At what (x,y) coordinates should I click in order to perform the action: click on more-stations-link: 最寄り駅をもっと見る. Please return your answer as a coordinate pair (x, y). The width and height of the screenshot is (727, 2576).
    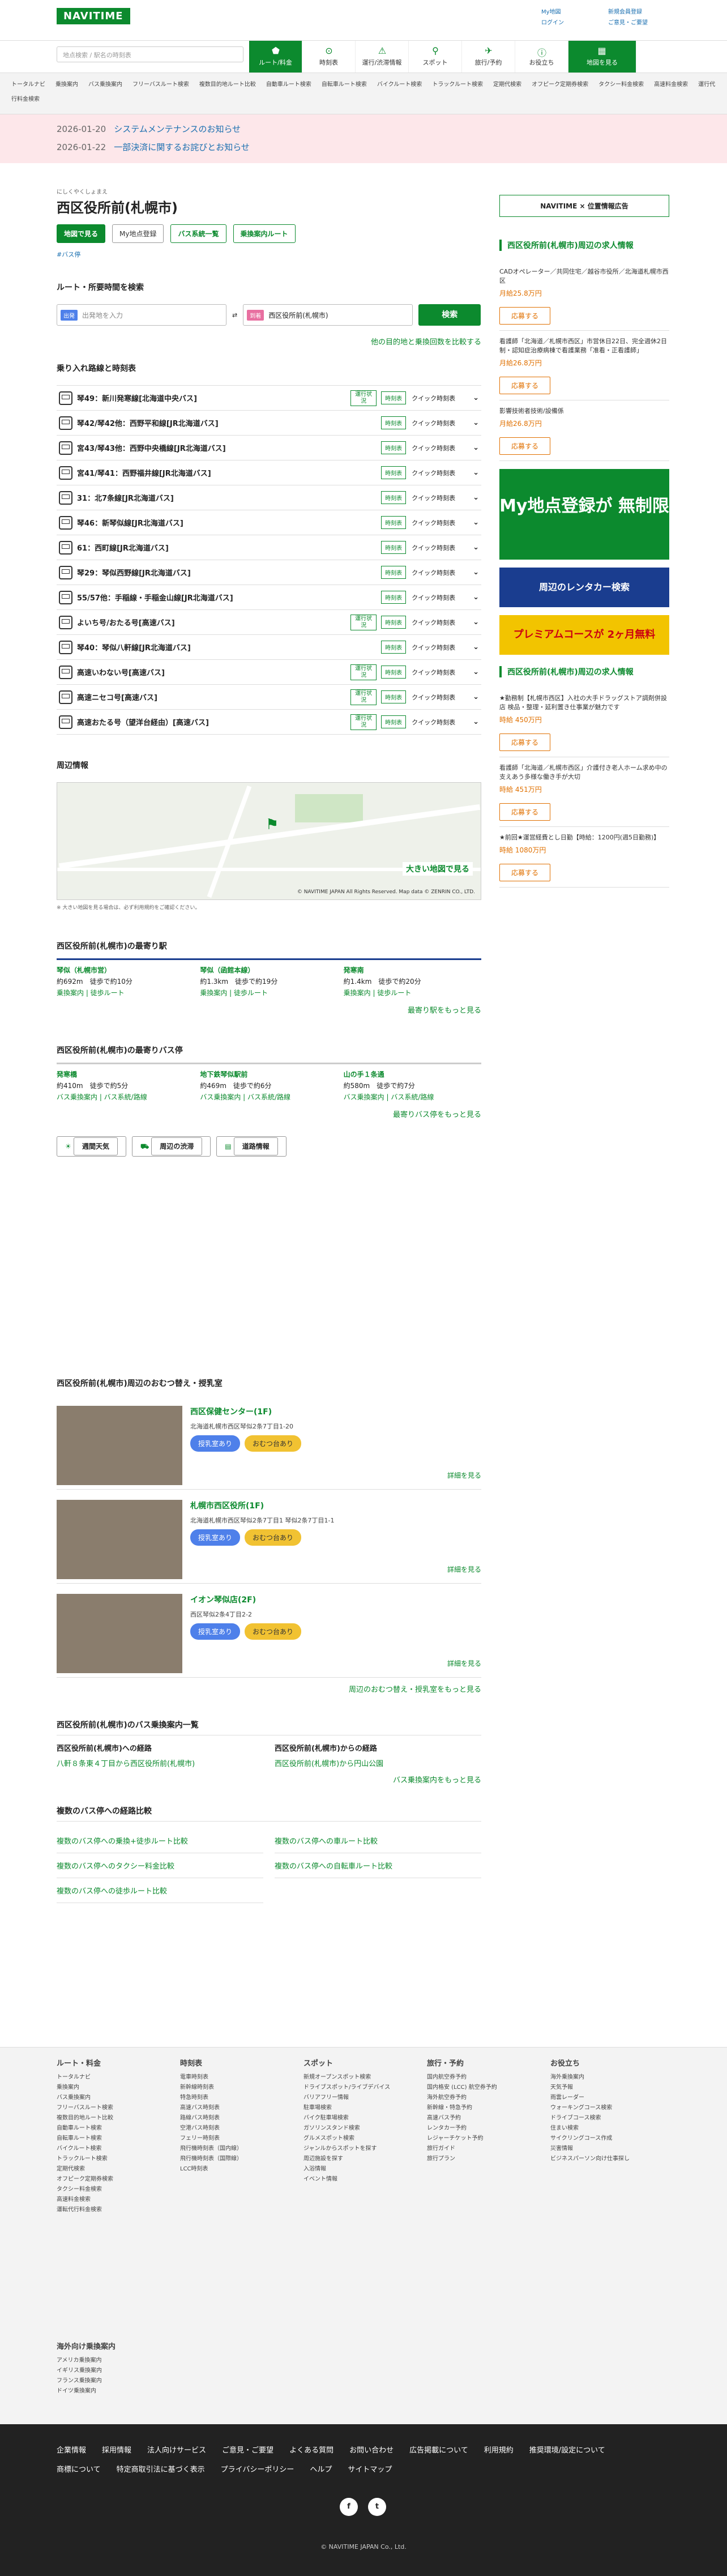
    Looking at the image, I should click on (269, 1009).